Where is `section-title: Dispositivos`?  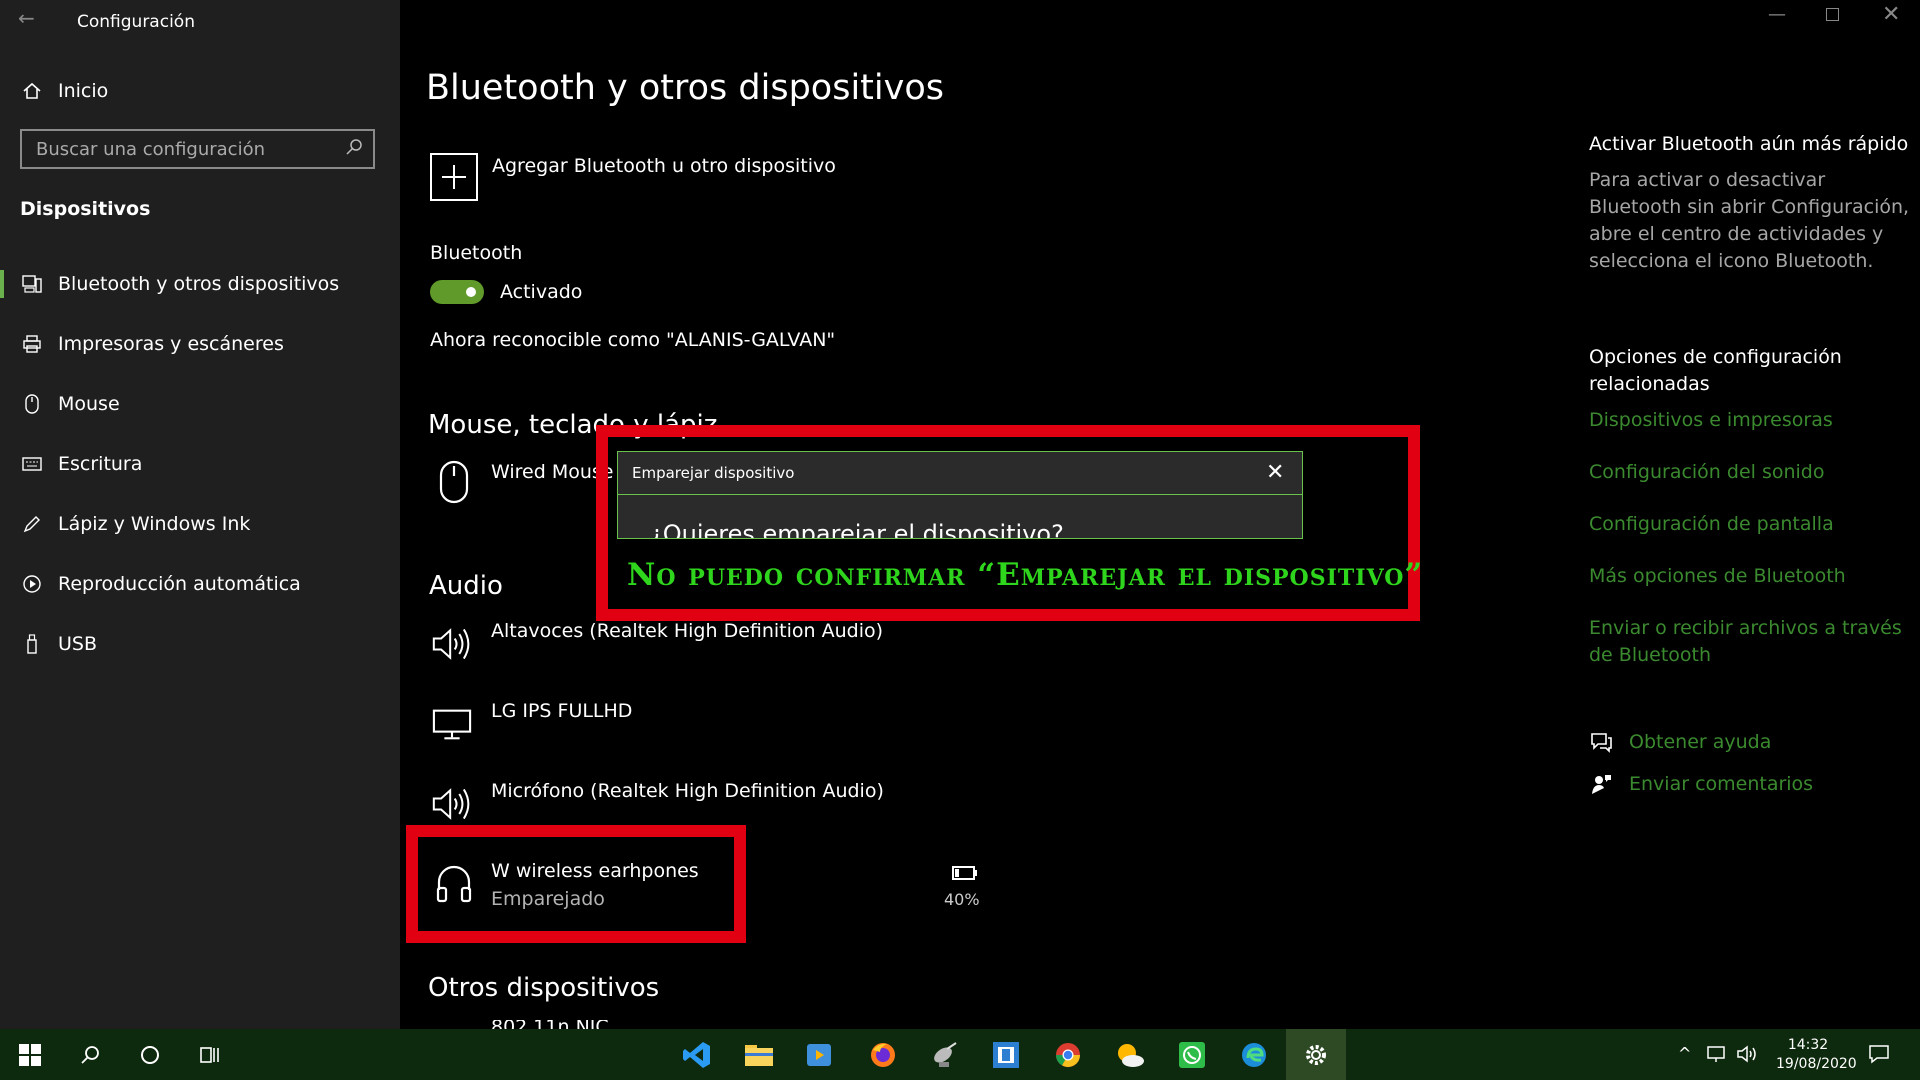 section-title: Dispositivos is located at coordinates (85, 209).